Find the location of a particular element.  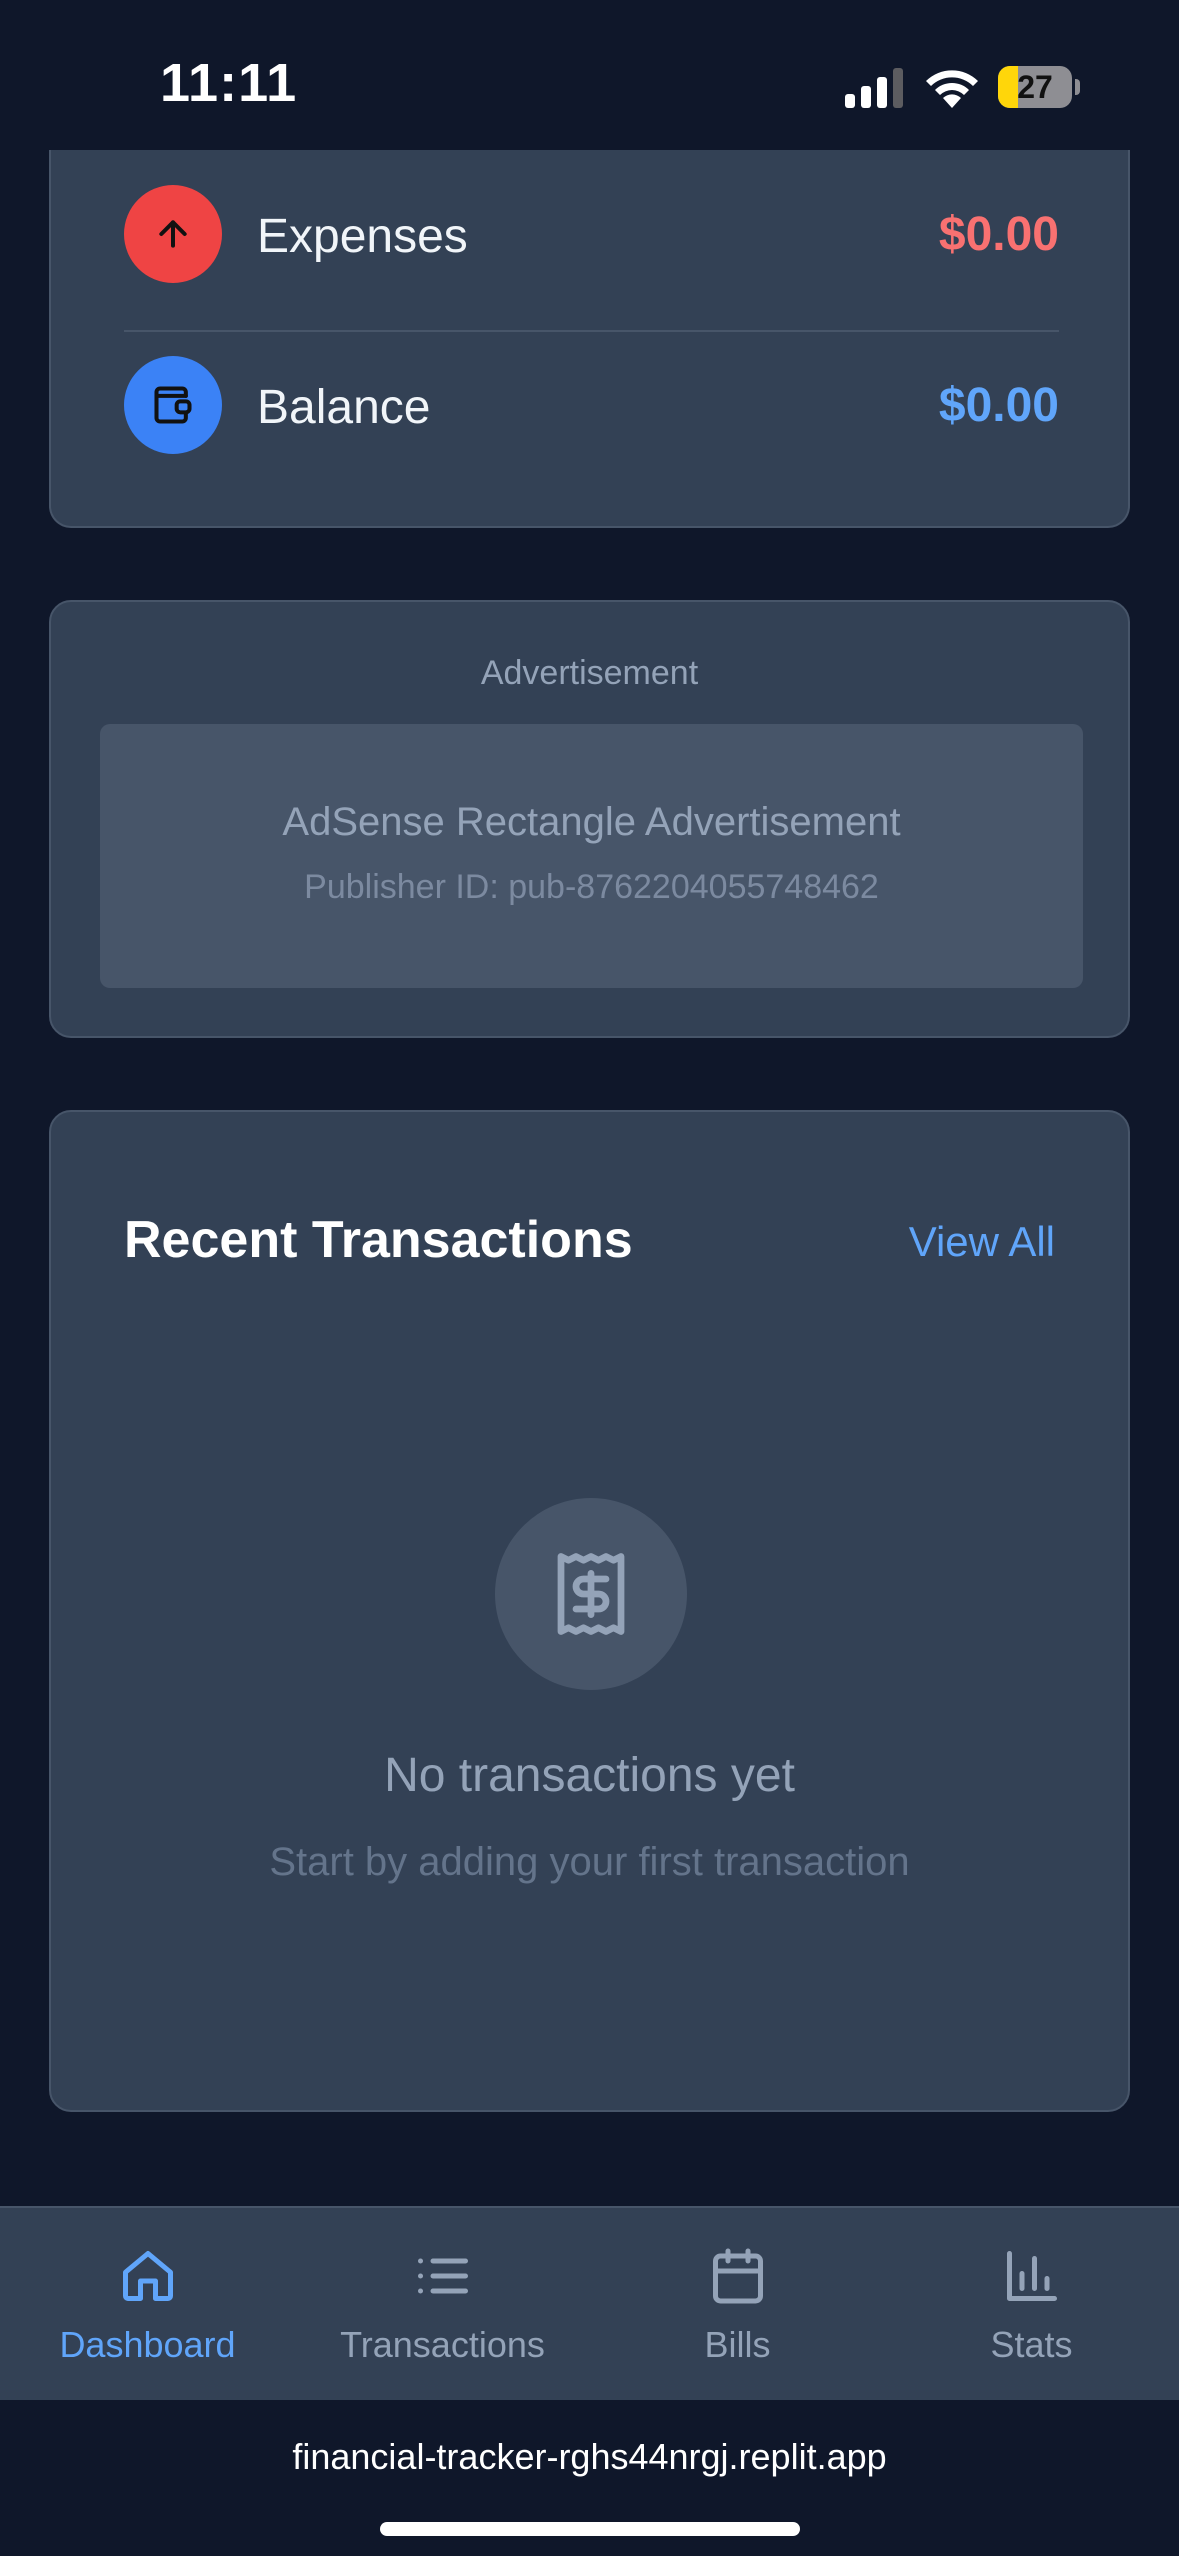

cellular-signal-icon is located at coordinates (874, 88).